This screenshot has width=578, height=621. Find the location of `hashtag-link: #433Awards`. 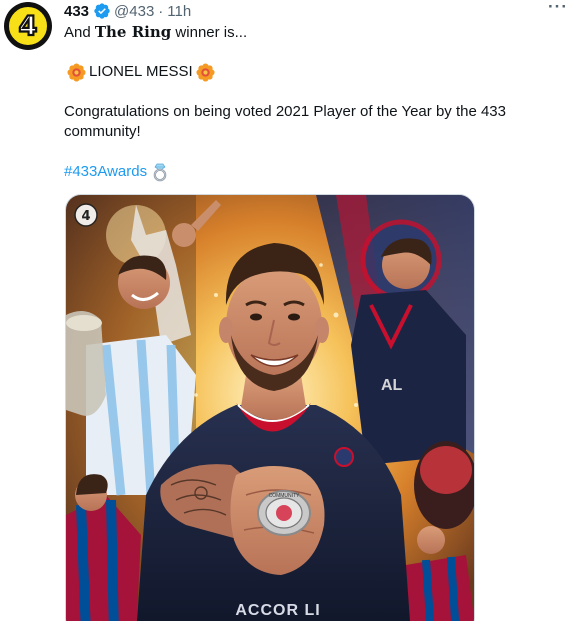

hashtag-link: #433Awards is located at coordinates (105, 172).